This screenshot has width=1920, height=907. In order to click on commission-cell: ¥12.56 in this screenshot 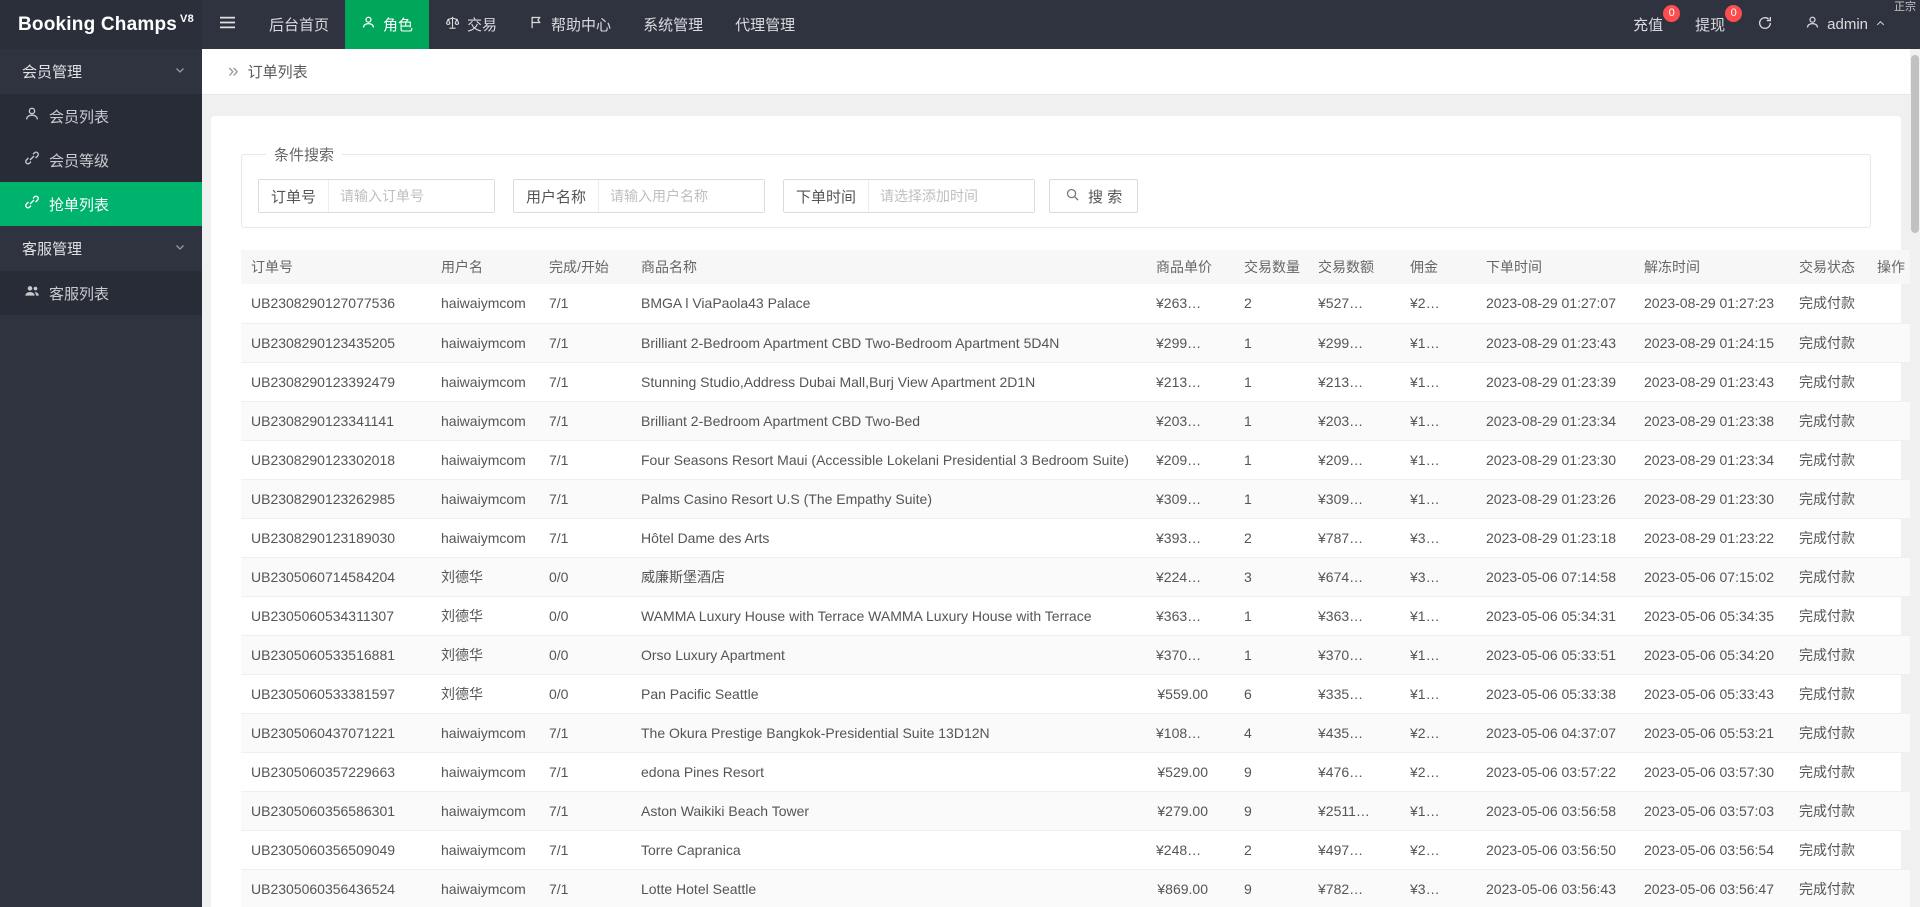, I will do `click(1438, 811)`.